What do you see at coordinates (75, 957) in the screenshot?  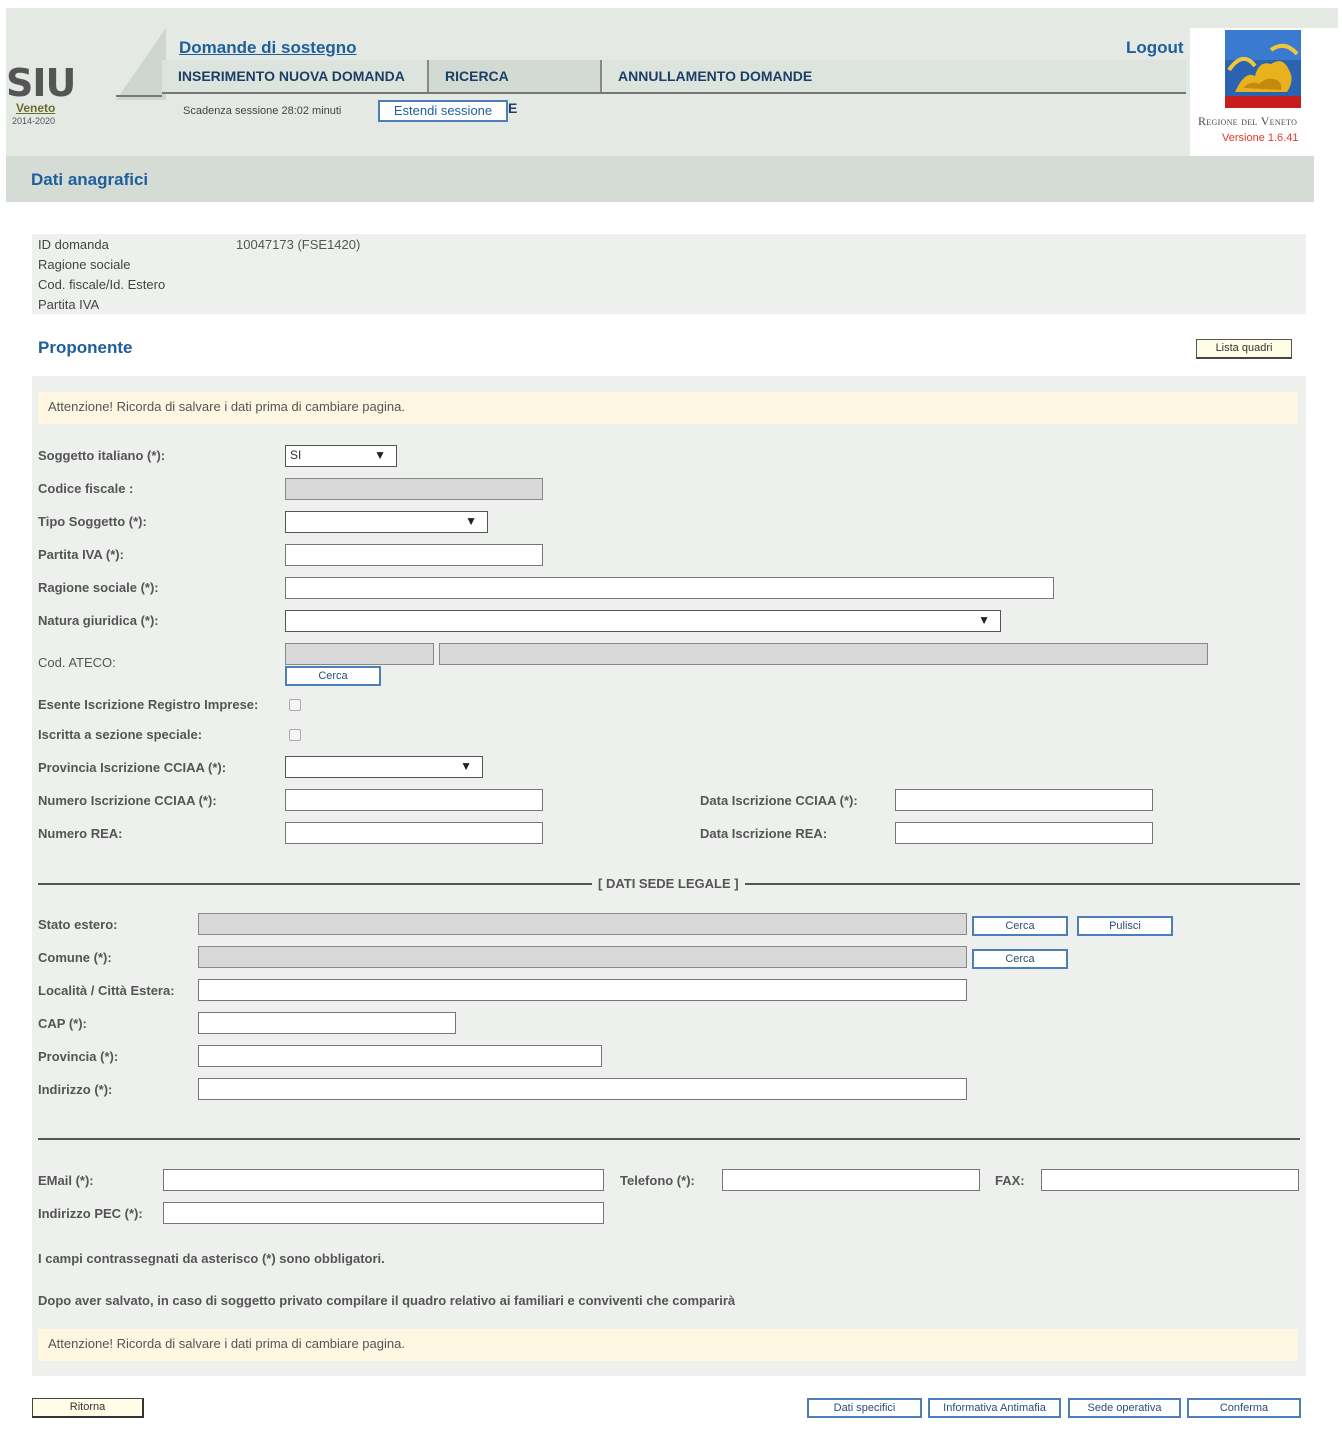 I see `comune-label: Comune (*):` at bounding box center [75, 957].